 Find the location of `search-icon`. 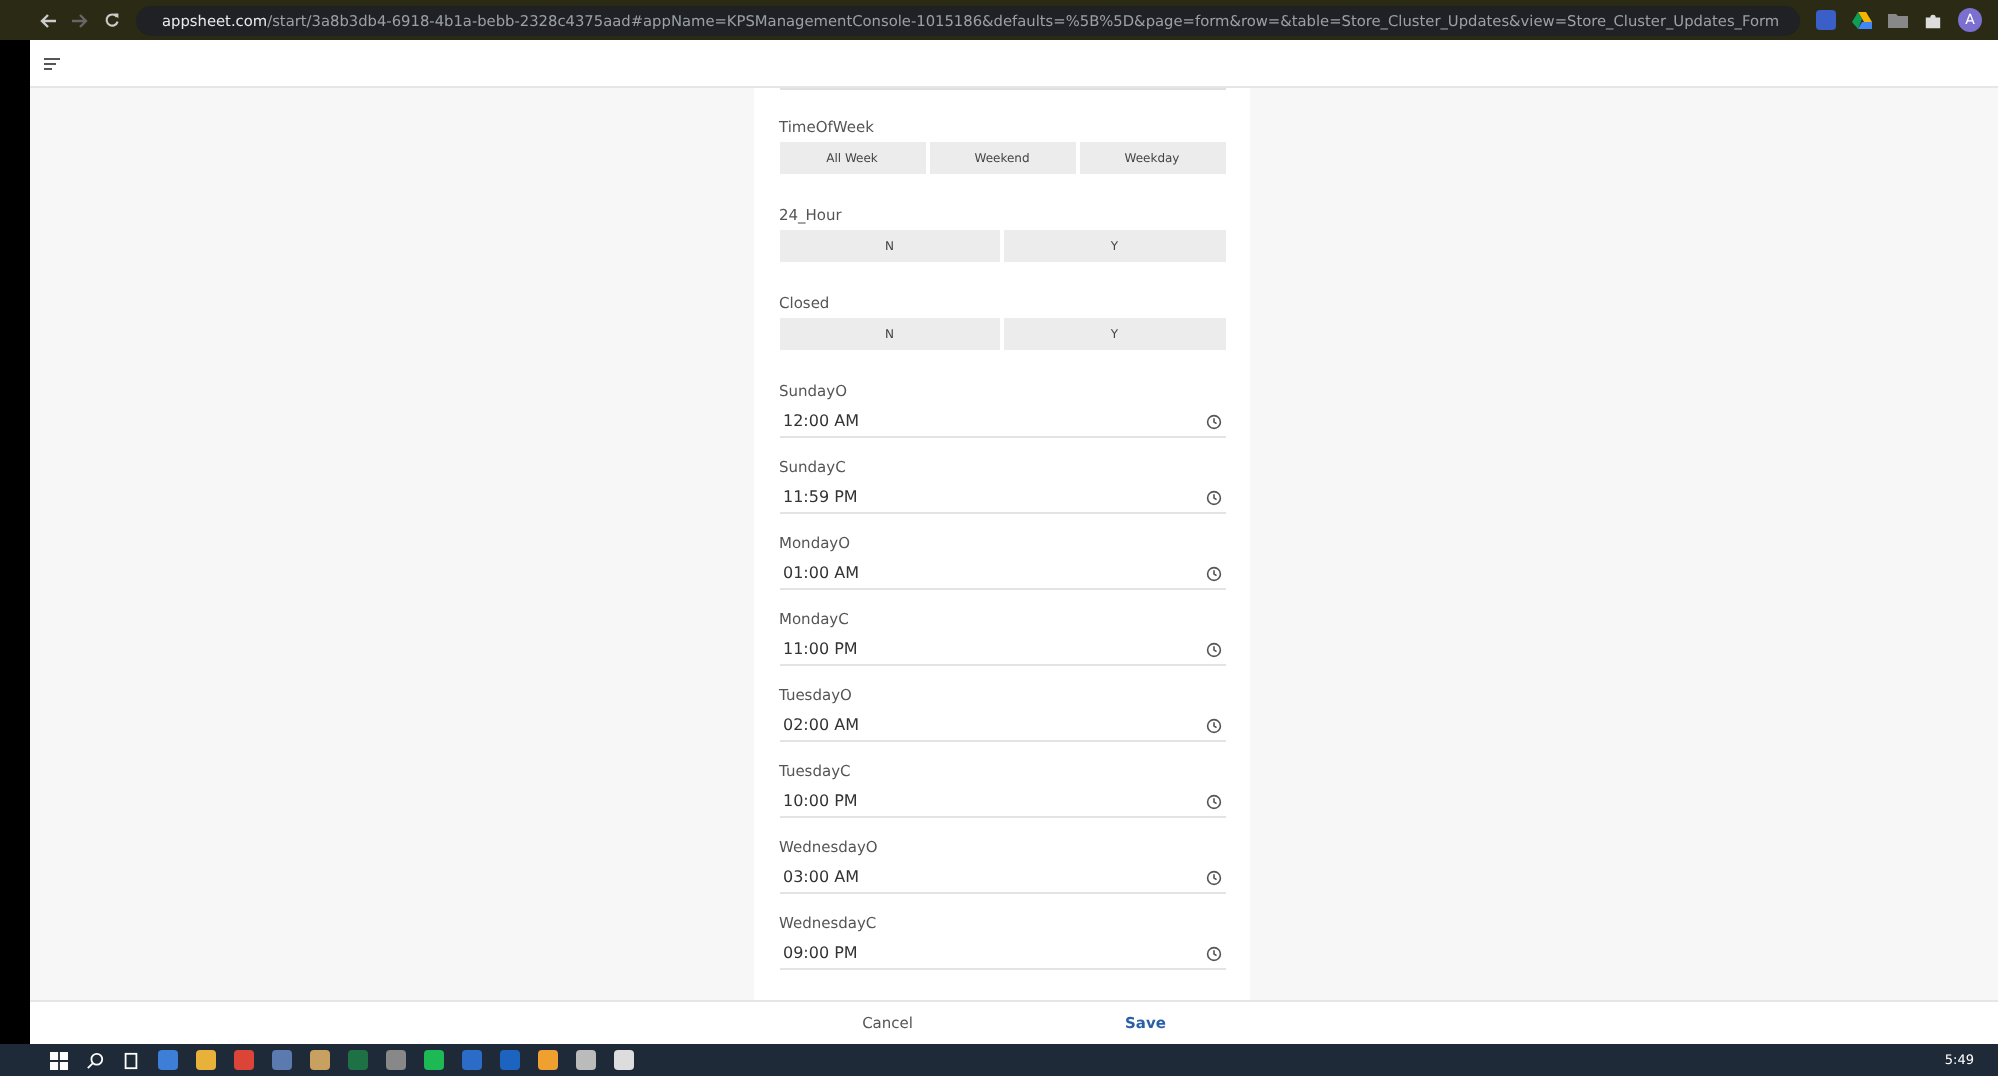

search-icon is located at coordinates (95, 1060).